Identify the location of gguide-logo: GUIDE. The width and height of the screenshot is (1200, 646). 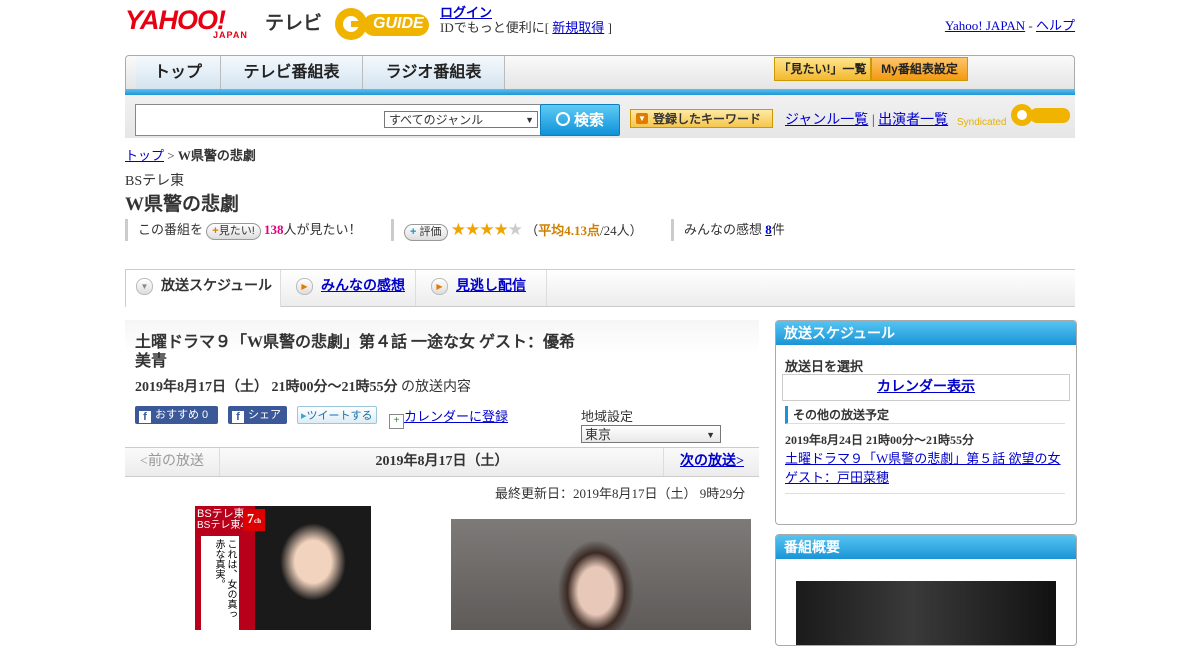
(384, 24).